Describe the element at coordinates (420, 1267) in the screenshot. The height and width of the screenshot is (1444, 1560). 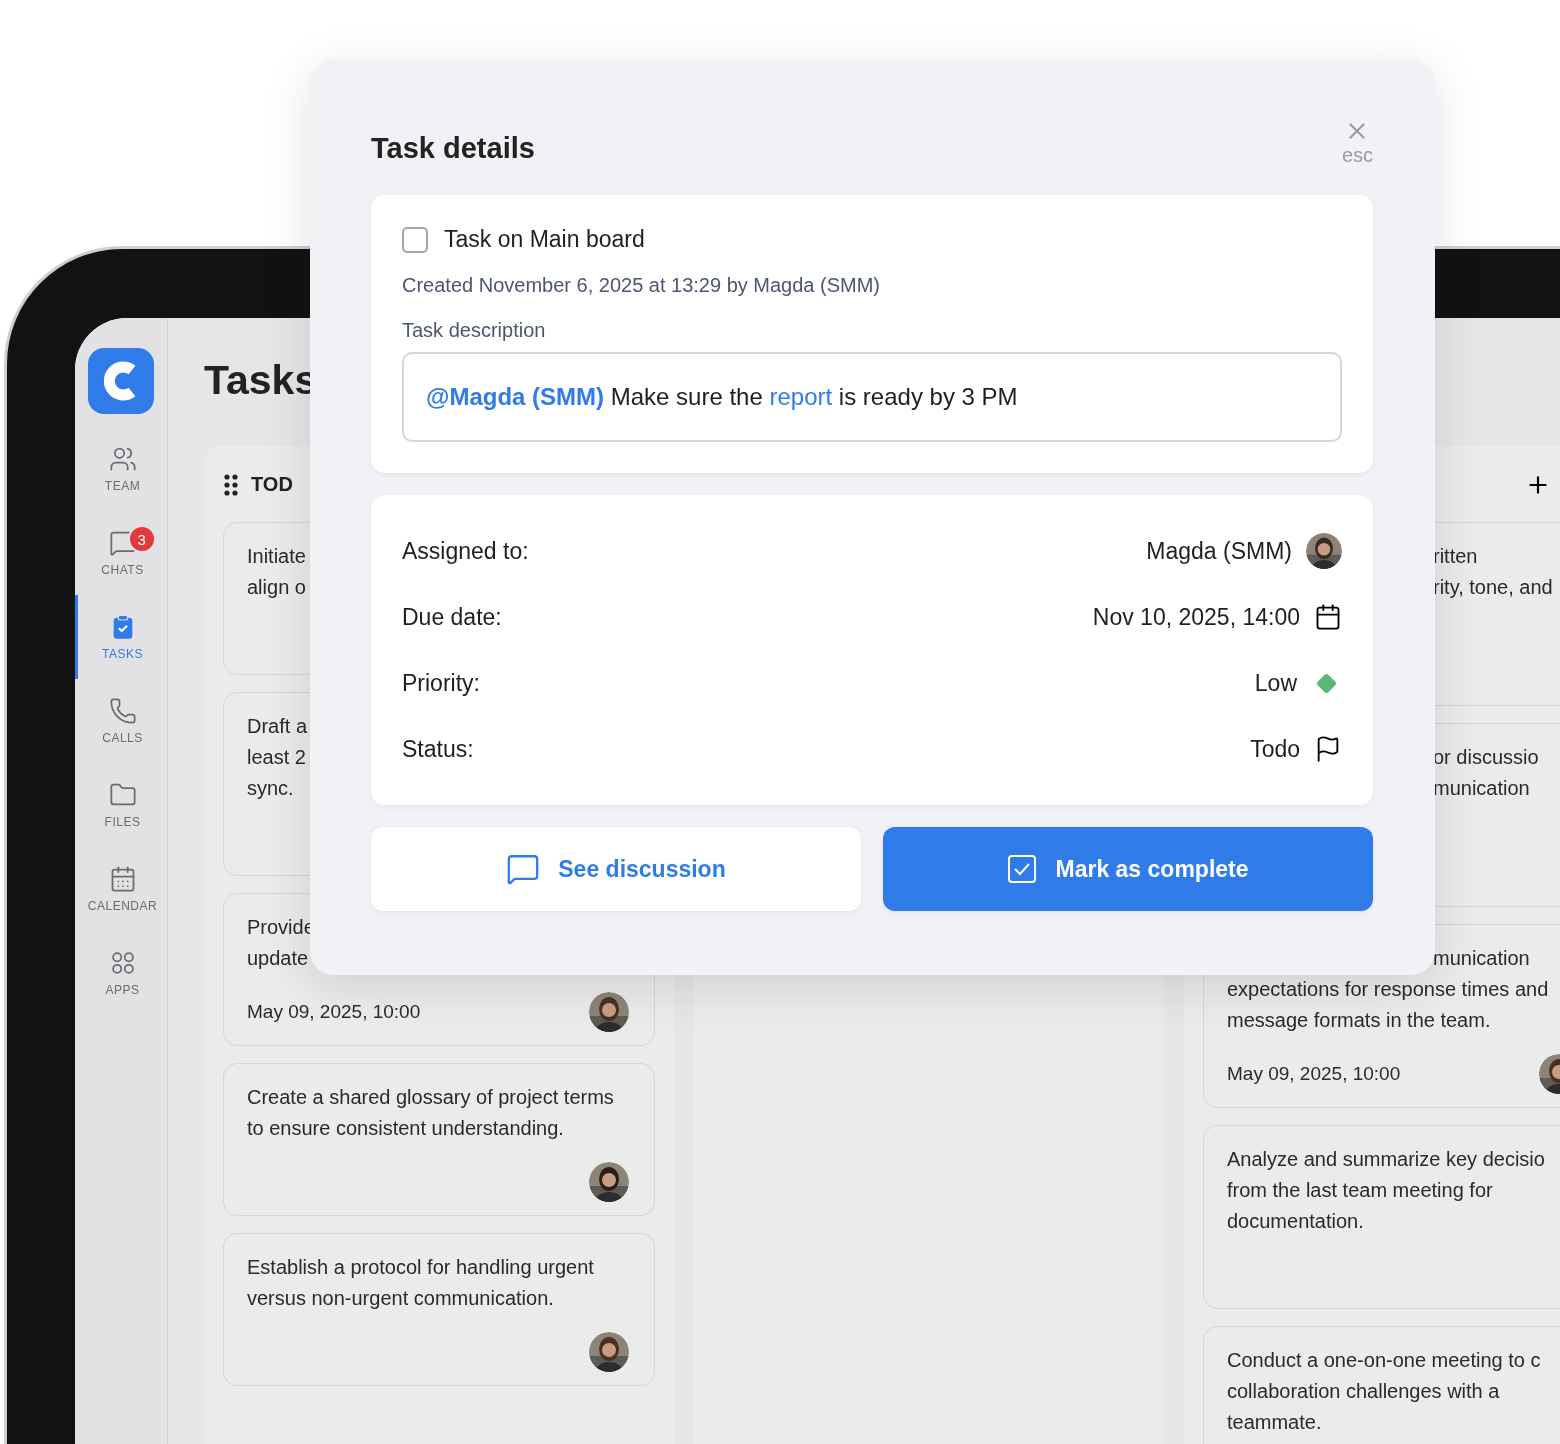
I see `card-text: Establish a protocol for handling urgent` at that location.